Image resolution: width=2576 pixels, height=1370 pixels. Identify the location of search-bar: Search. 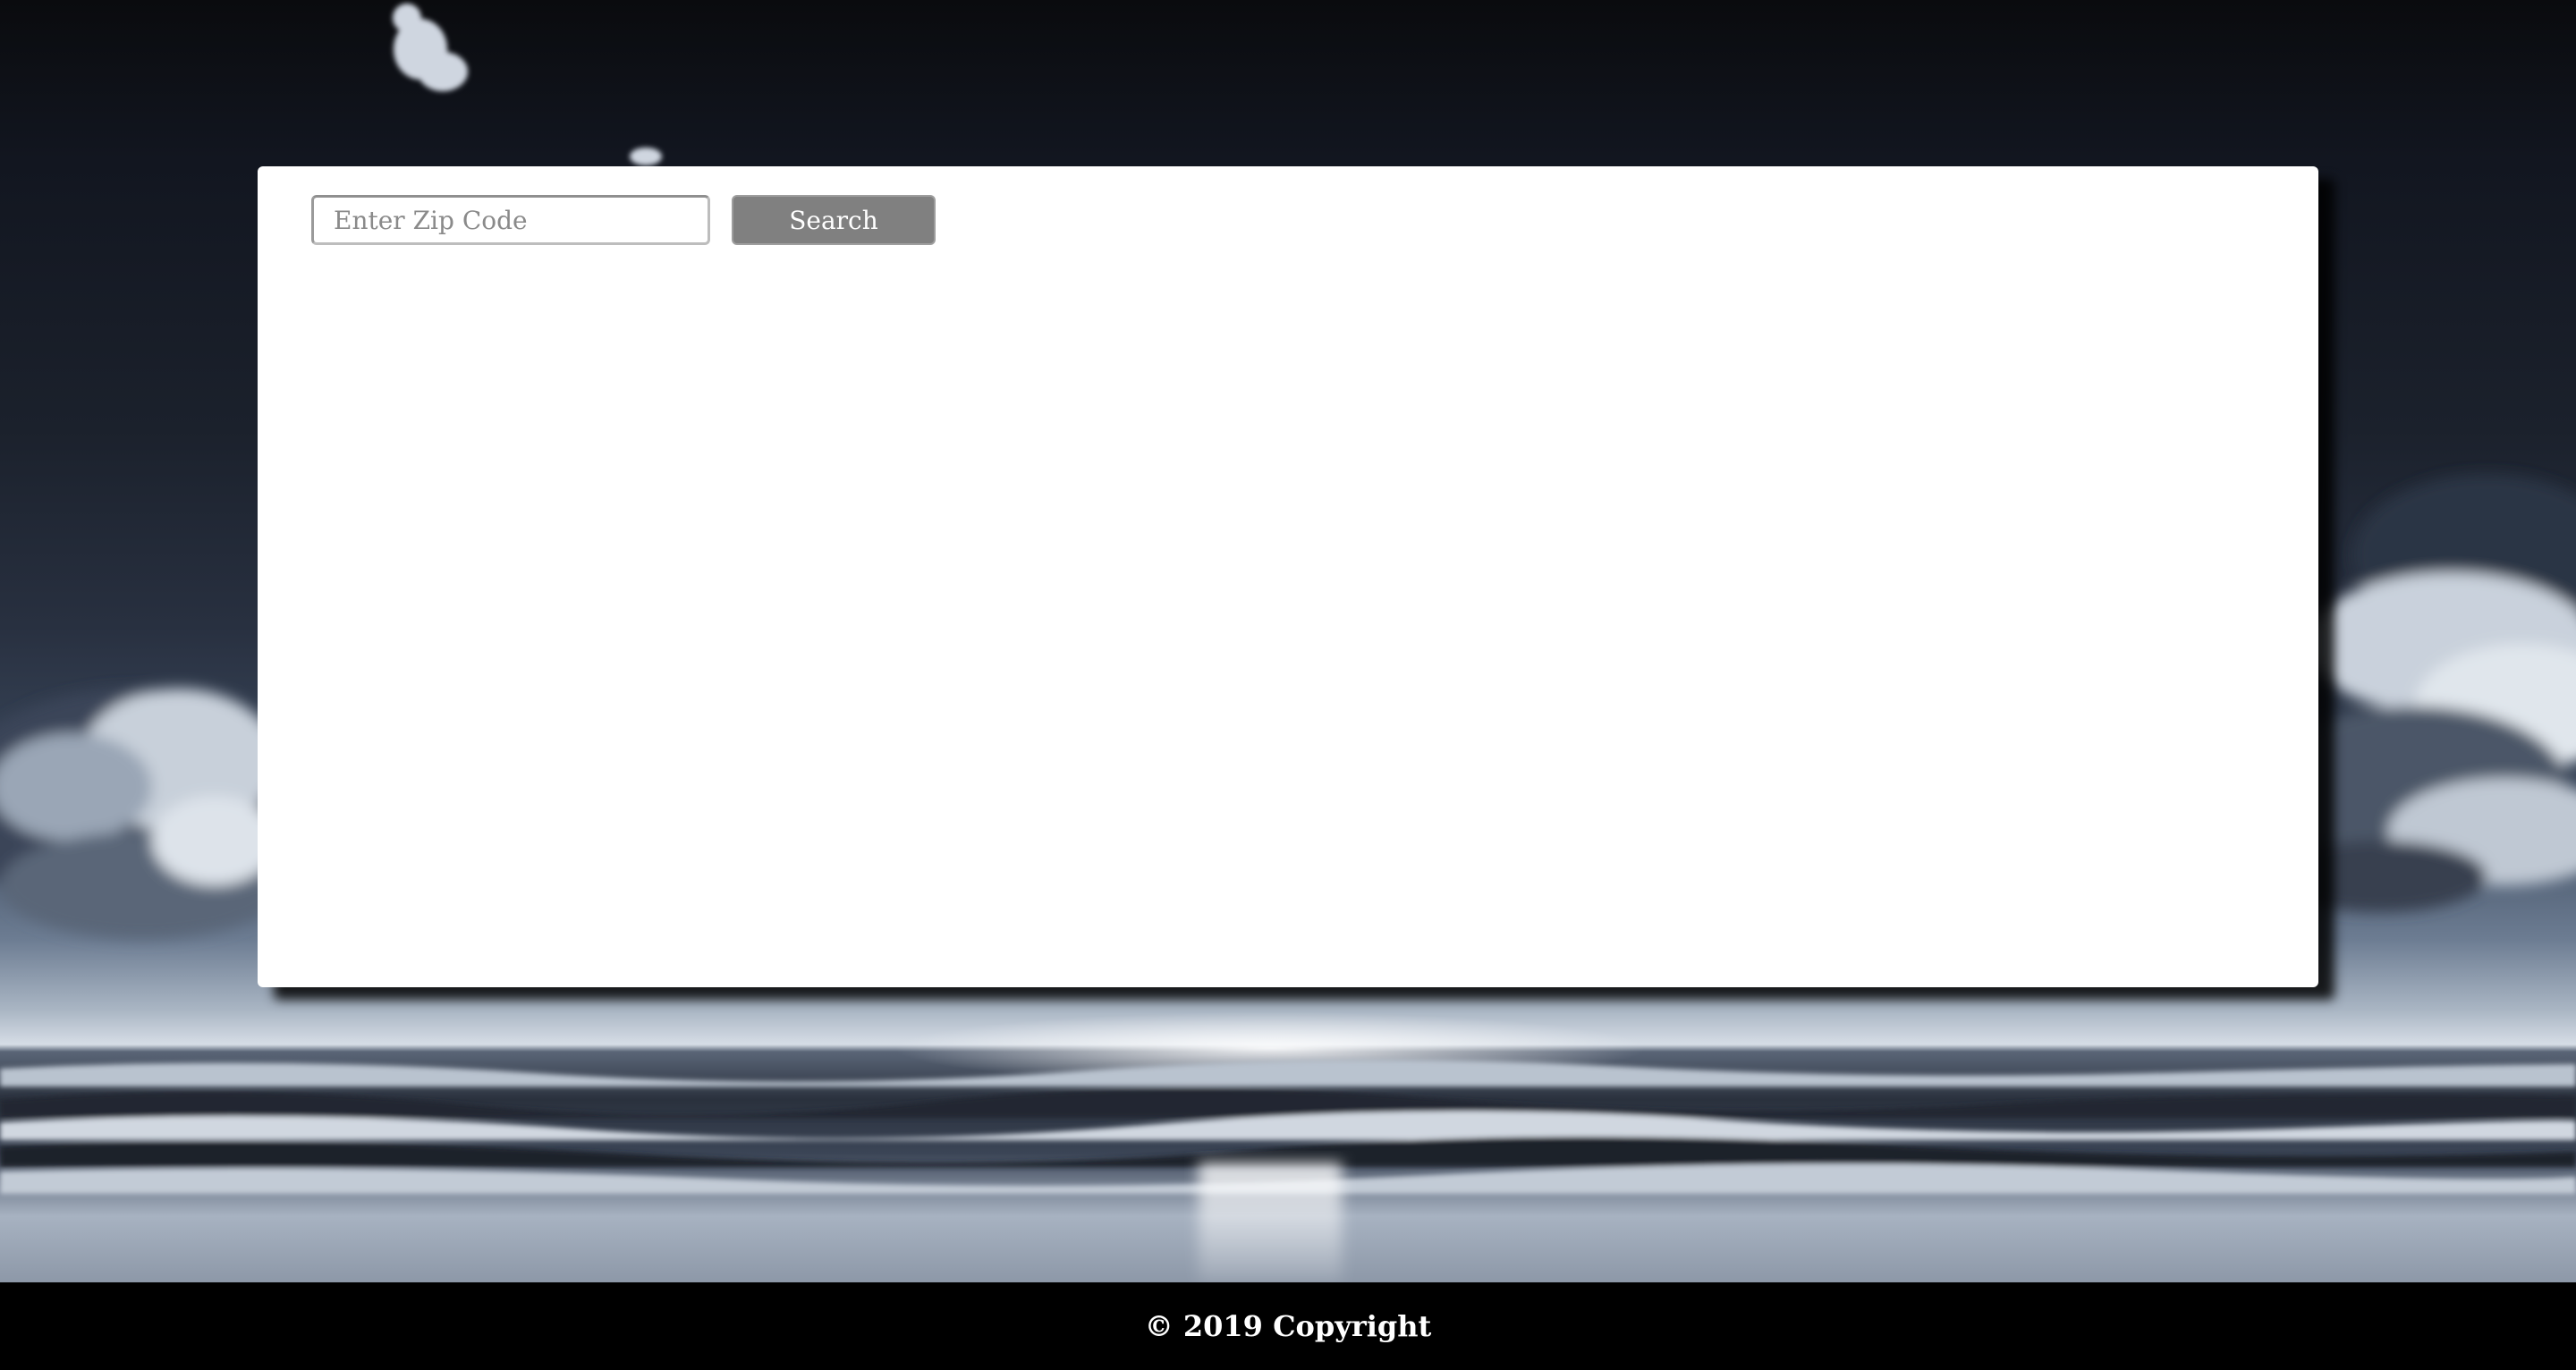
(623, 220).